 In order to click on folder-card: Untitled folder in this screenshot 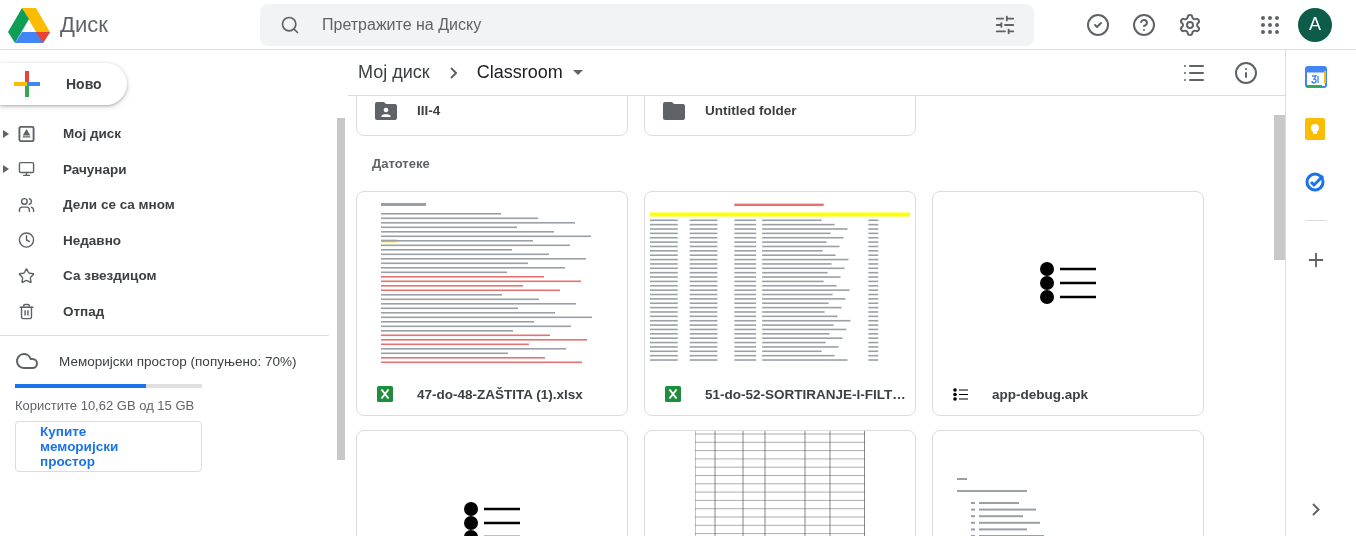, I will do `click(780, 116)`.